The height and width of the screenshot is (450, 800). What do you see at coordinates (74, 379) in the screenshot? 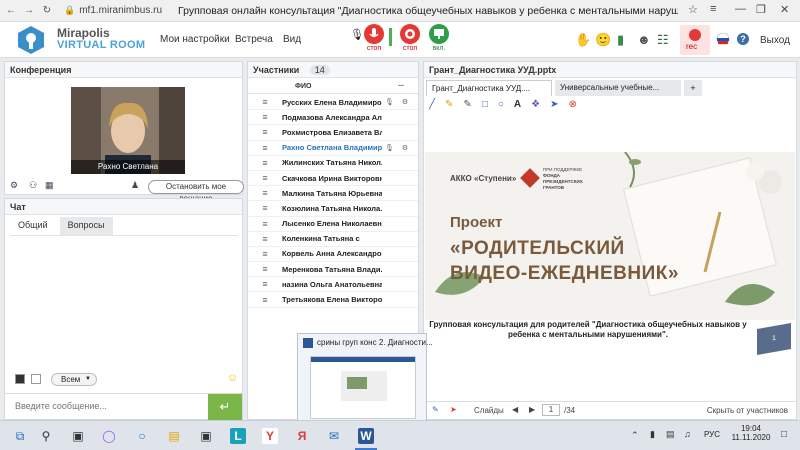
I see `audience-select: Всем ▼` at bounding box center [74, 379].